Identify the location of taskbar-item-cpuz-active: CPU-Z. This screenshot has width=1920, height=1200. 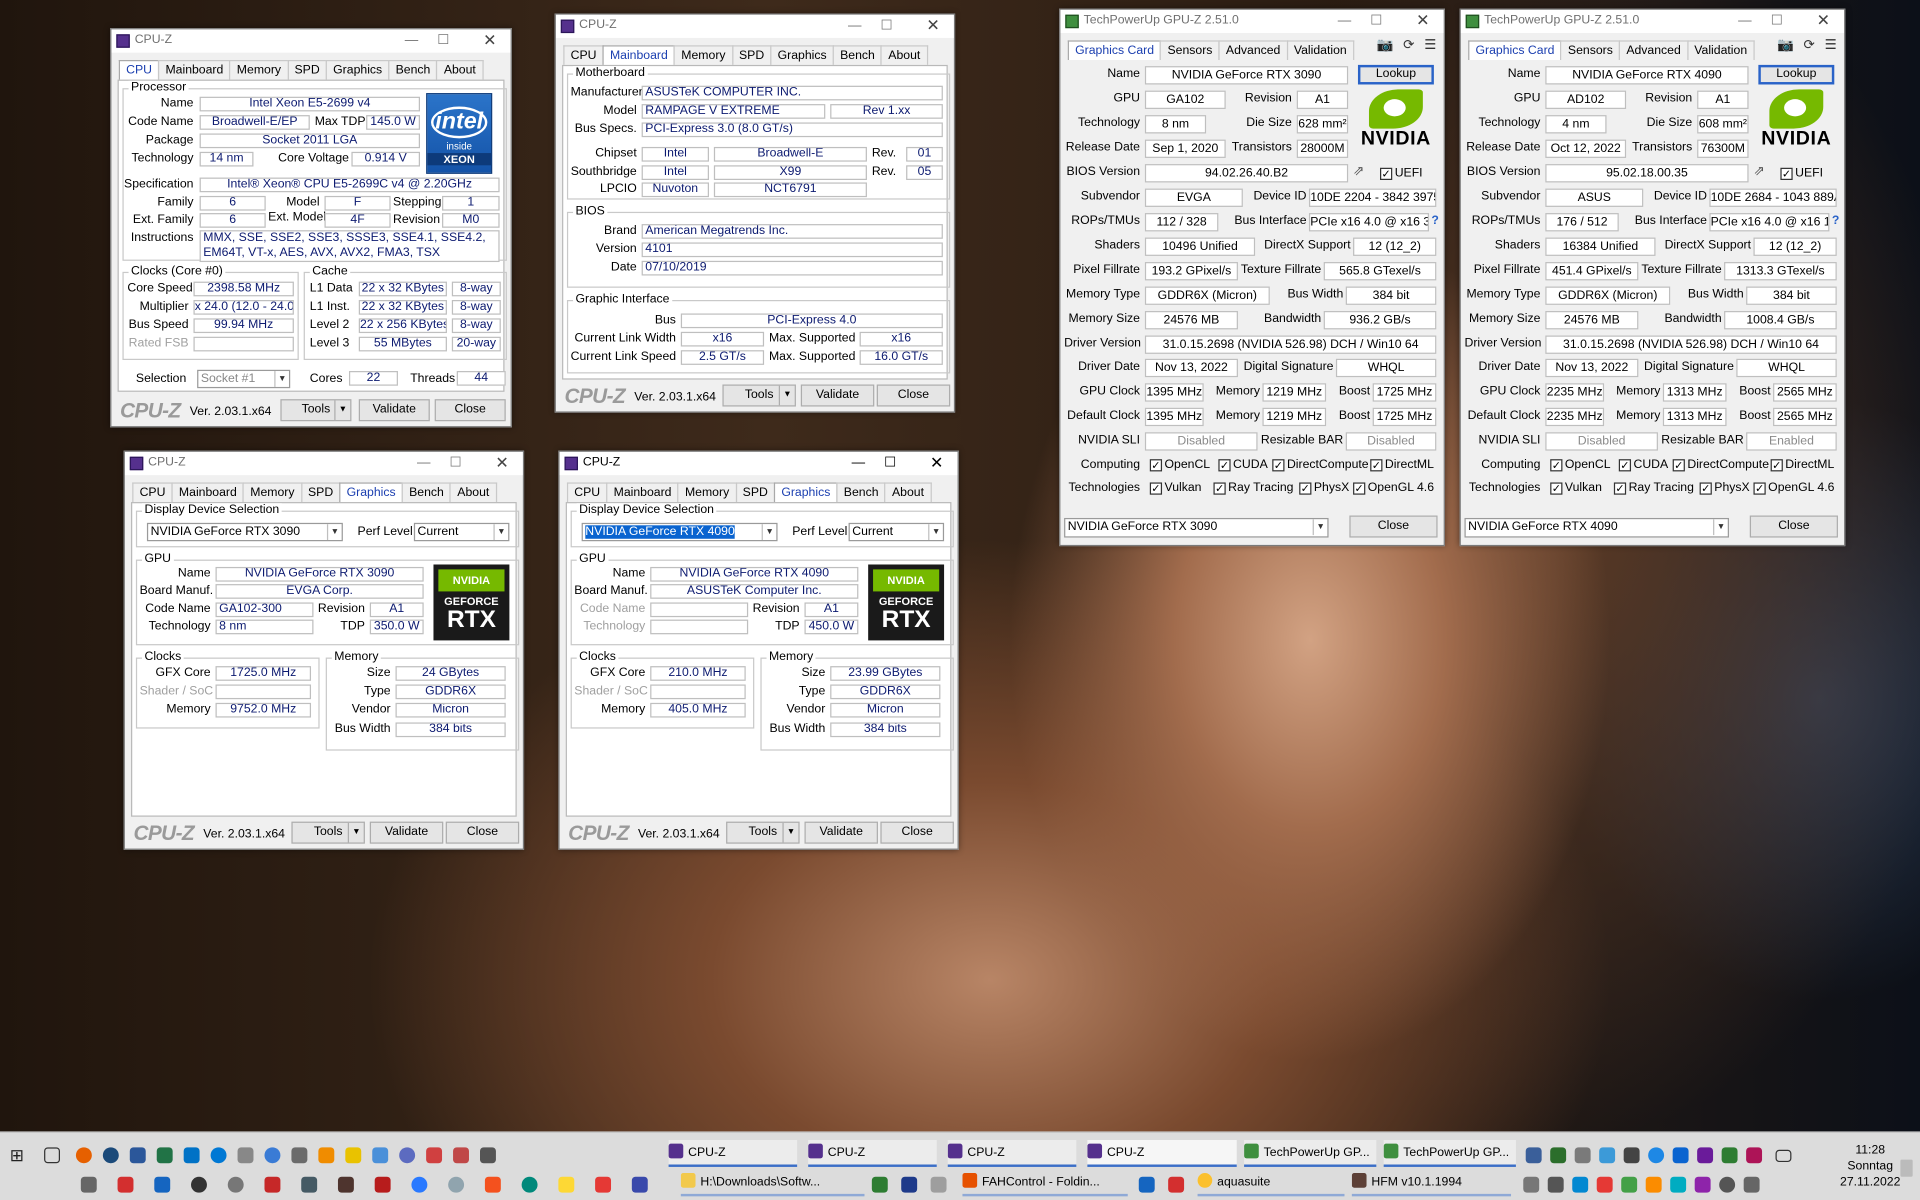
(1162, 1153).